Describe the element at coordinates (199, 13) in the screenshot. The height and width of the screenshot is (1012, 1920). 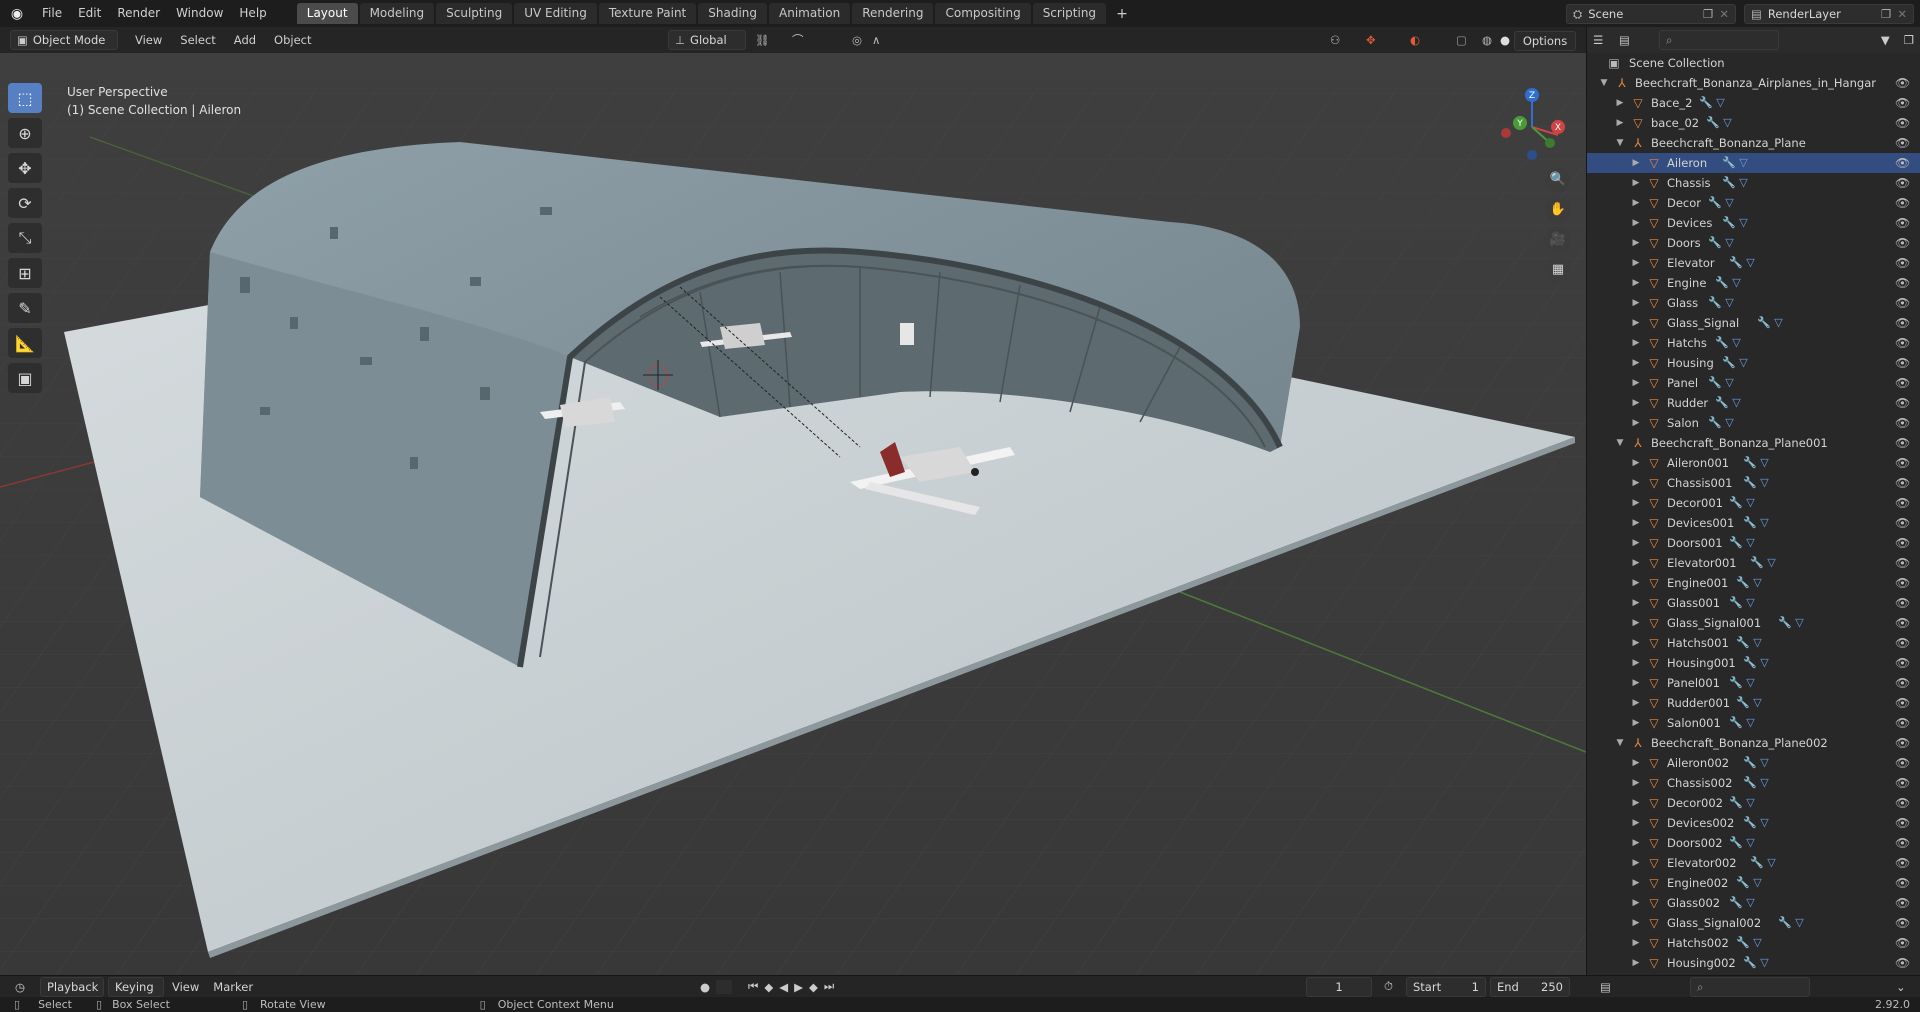
I see `menu-window: Window` at that location.